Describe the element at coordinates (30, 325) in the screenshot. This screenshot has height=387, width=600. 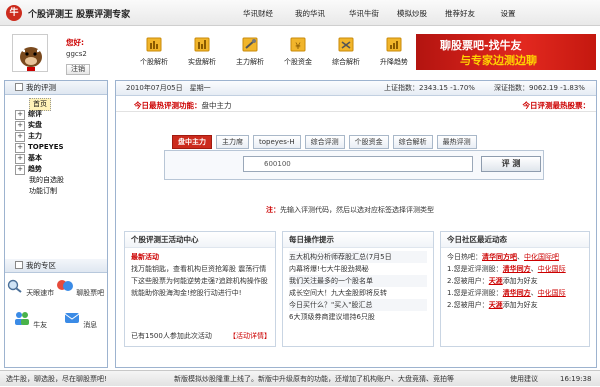
I see `zone-item-friends: 牛友` at that location.